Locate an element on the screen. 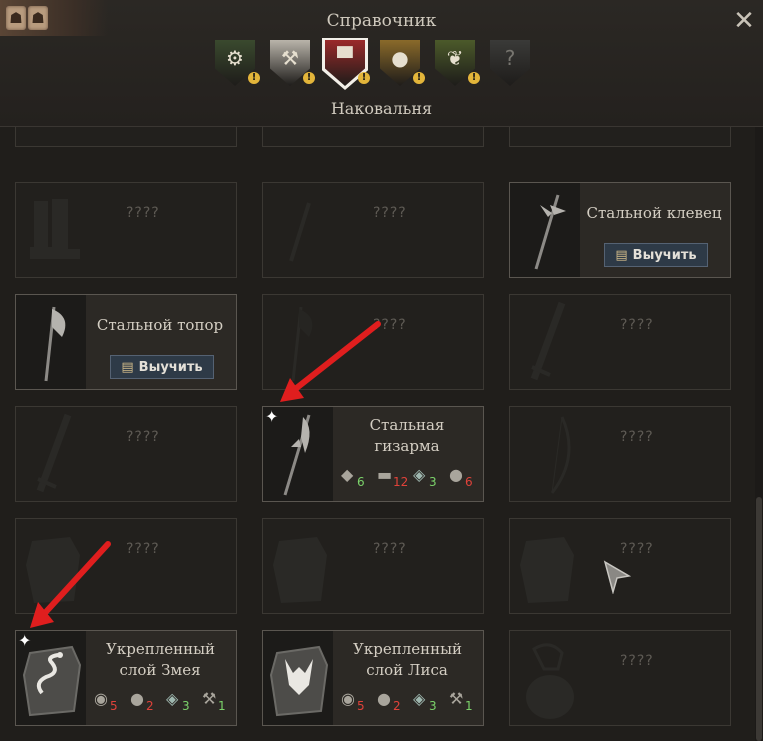  recipe-card: Стальной клевец ▤ Выучить is located at coordinates (620, 230).